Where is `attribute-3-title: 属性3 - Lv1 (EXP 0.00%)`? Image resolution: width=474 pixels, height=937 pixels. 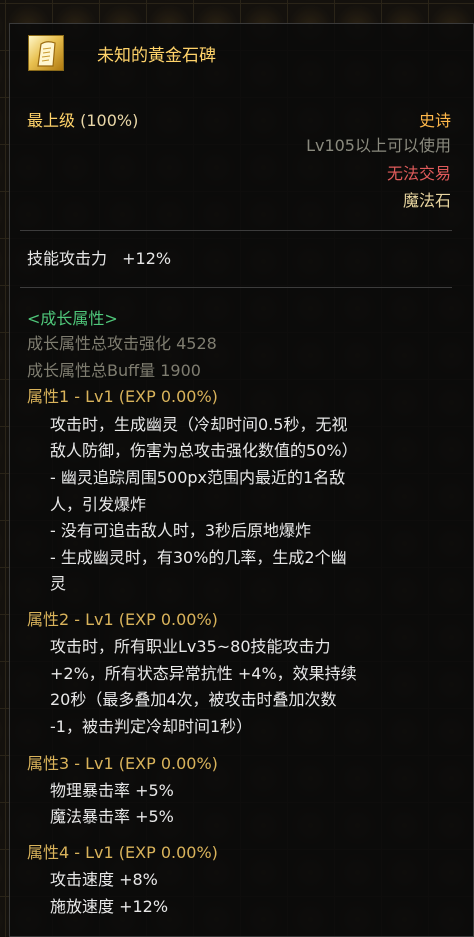
attribute-3-title: 属性3 - Lv1 (EXP 0.00%) is located at coordinates (122, 763).